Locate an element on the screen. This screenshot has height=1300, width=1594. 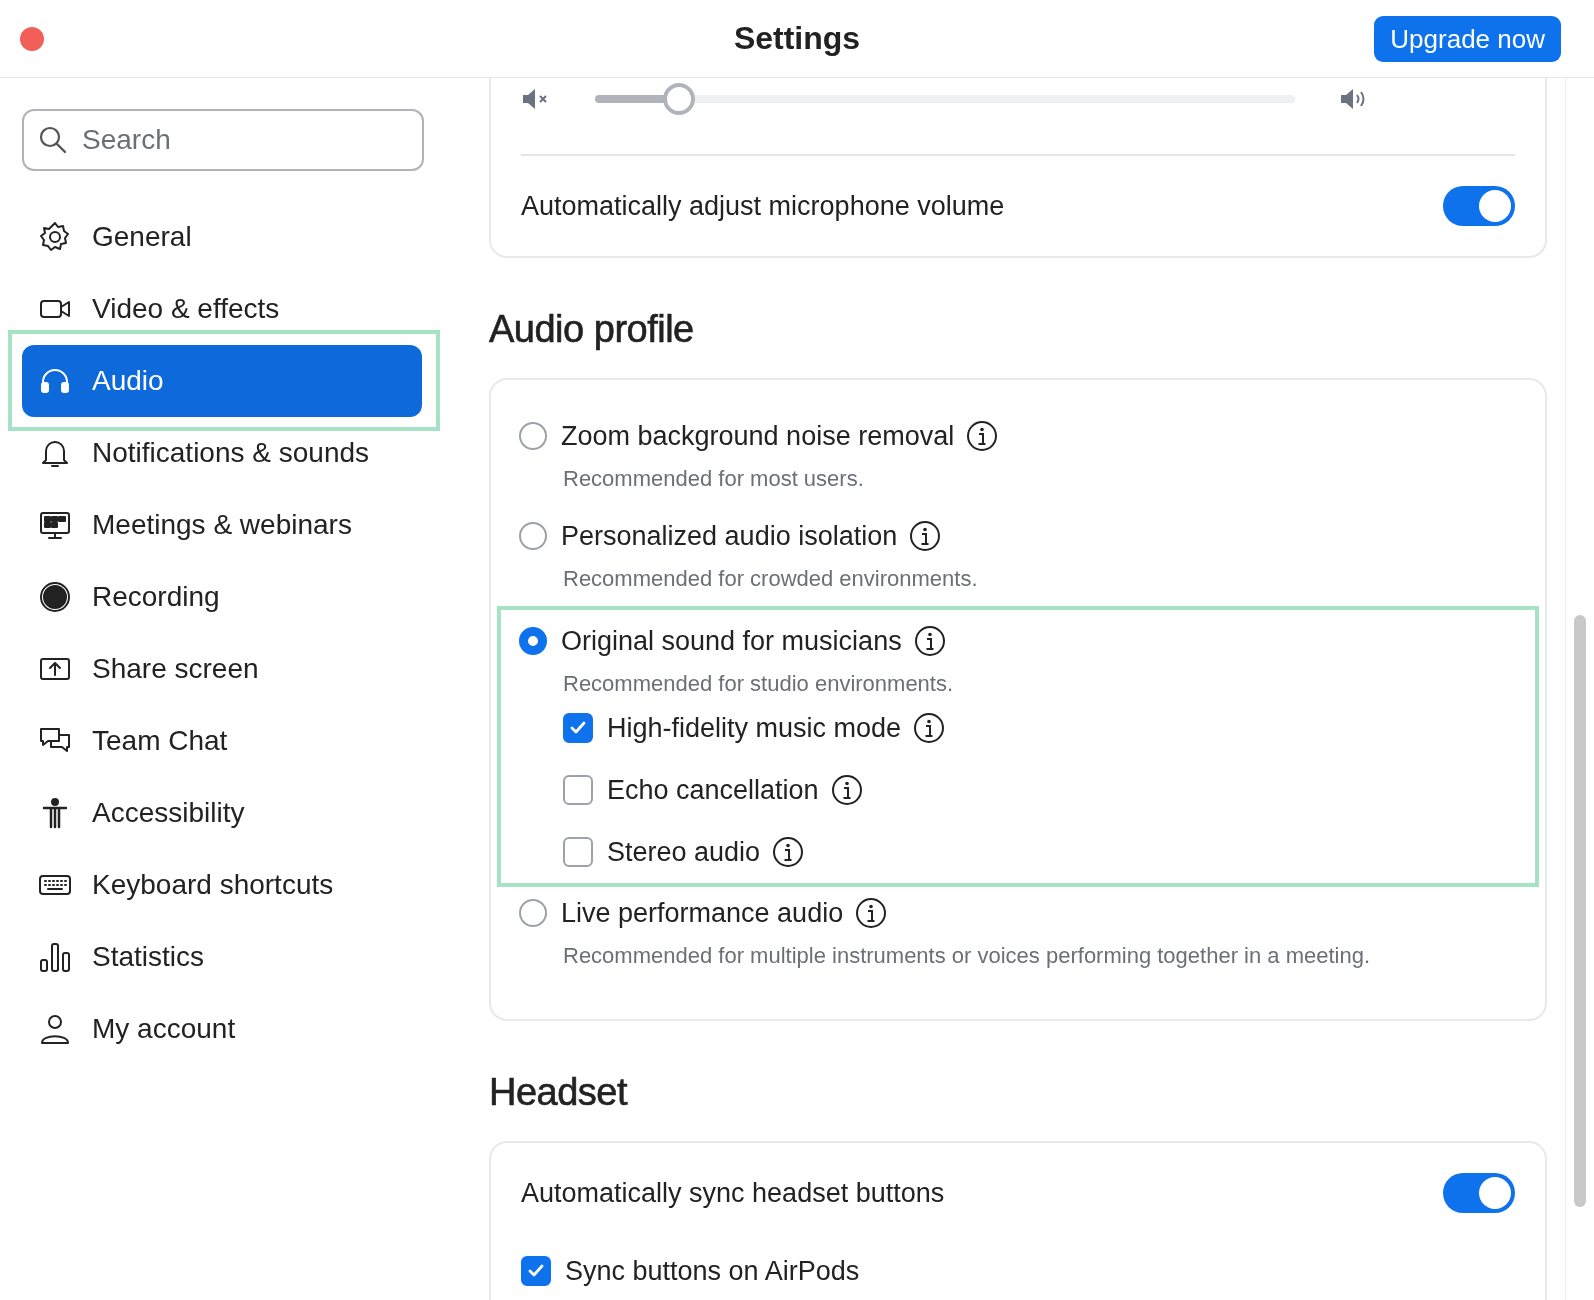
close-button is located at coordinates (32, 38).